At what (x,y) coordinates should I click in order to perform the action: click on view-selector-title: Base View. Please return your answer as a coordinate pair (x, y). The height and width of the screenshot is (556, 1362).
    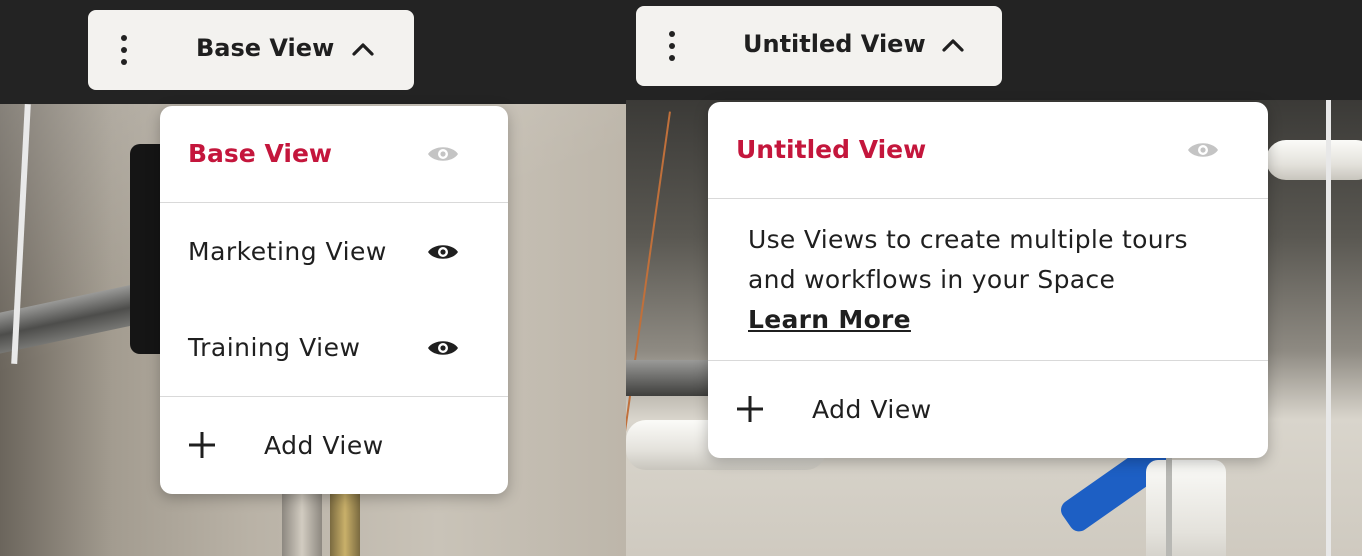
    Looking at the image, I should click on (265, 48).